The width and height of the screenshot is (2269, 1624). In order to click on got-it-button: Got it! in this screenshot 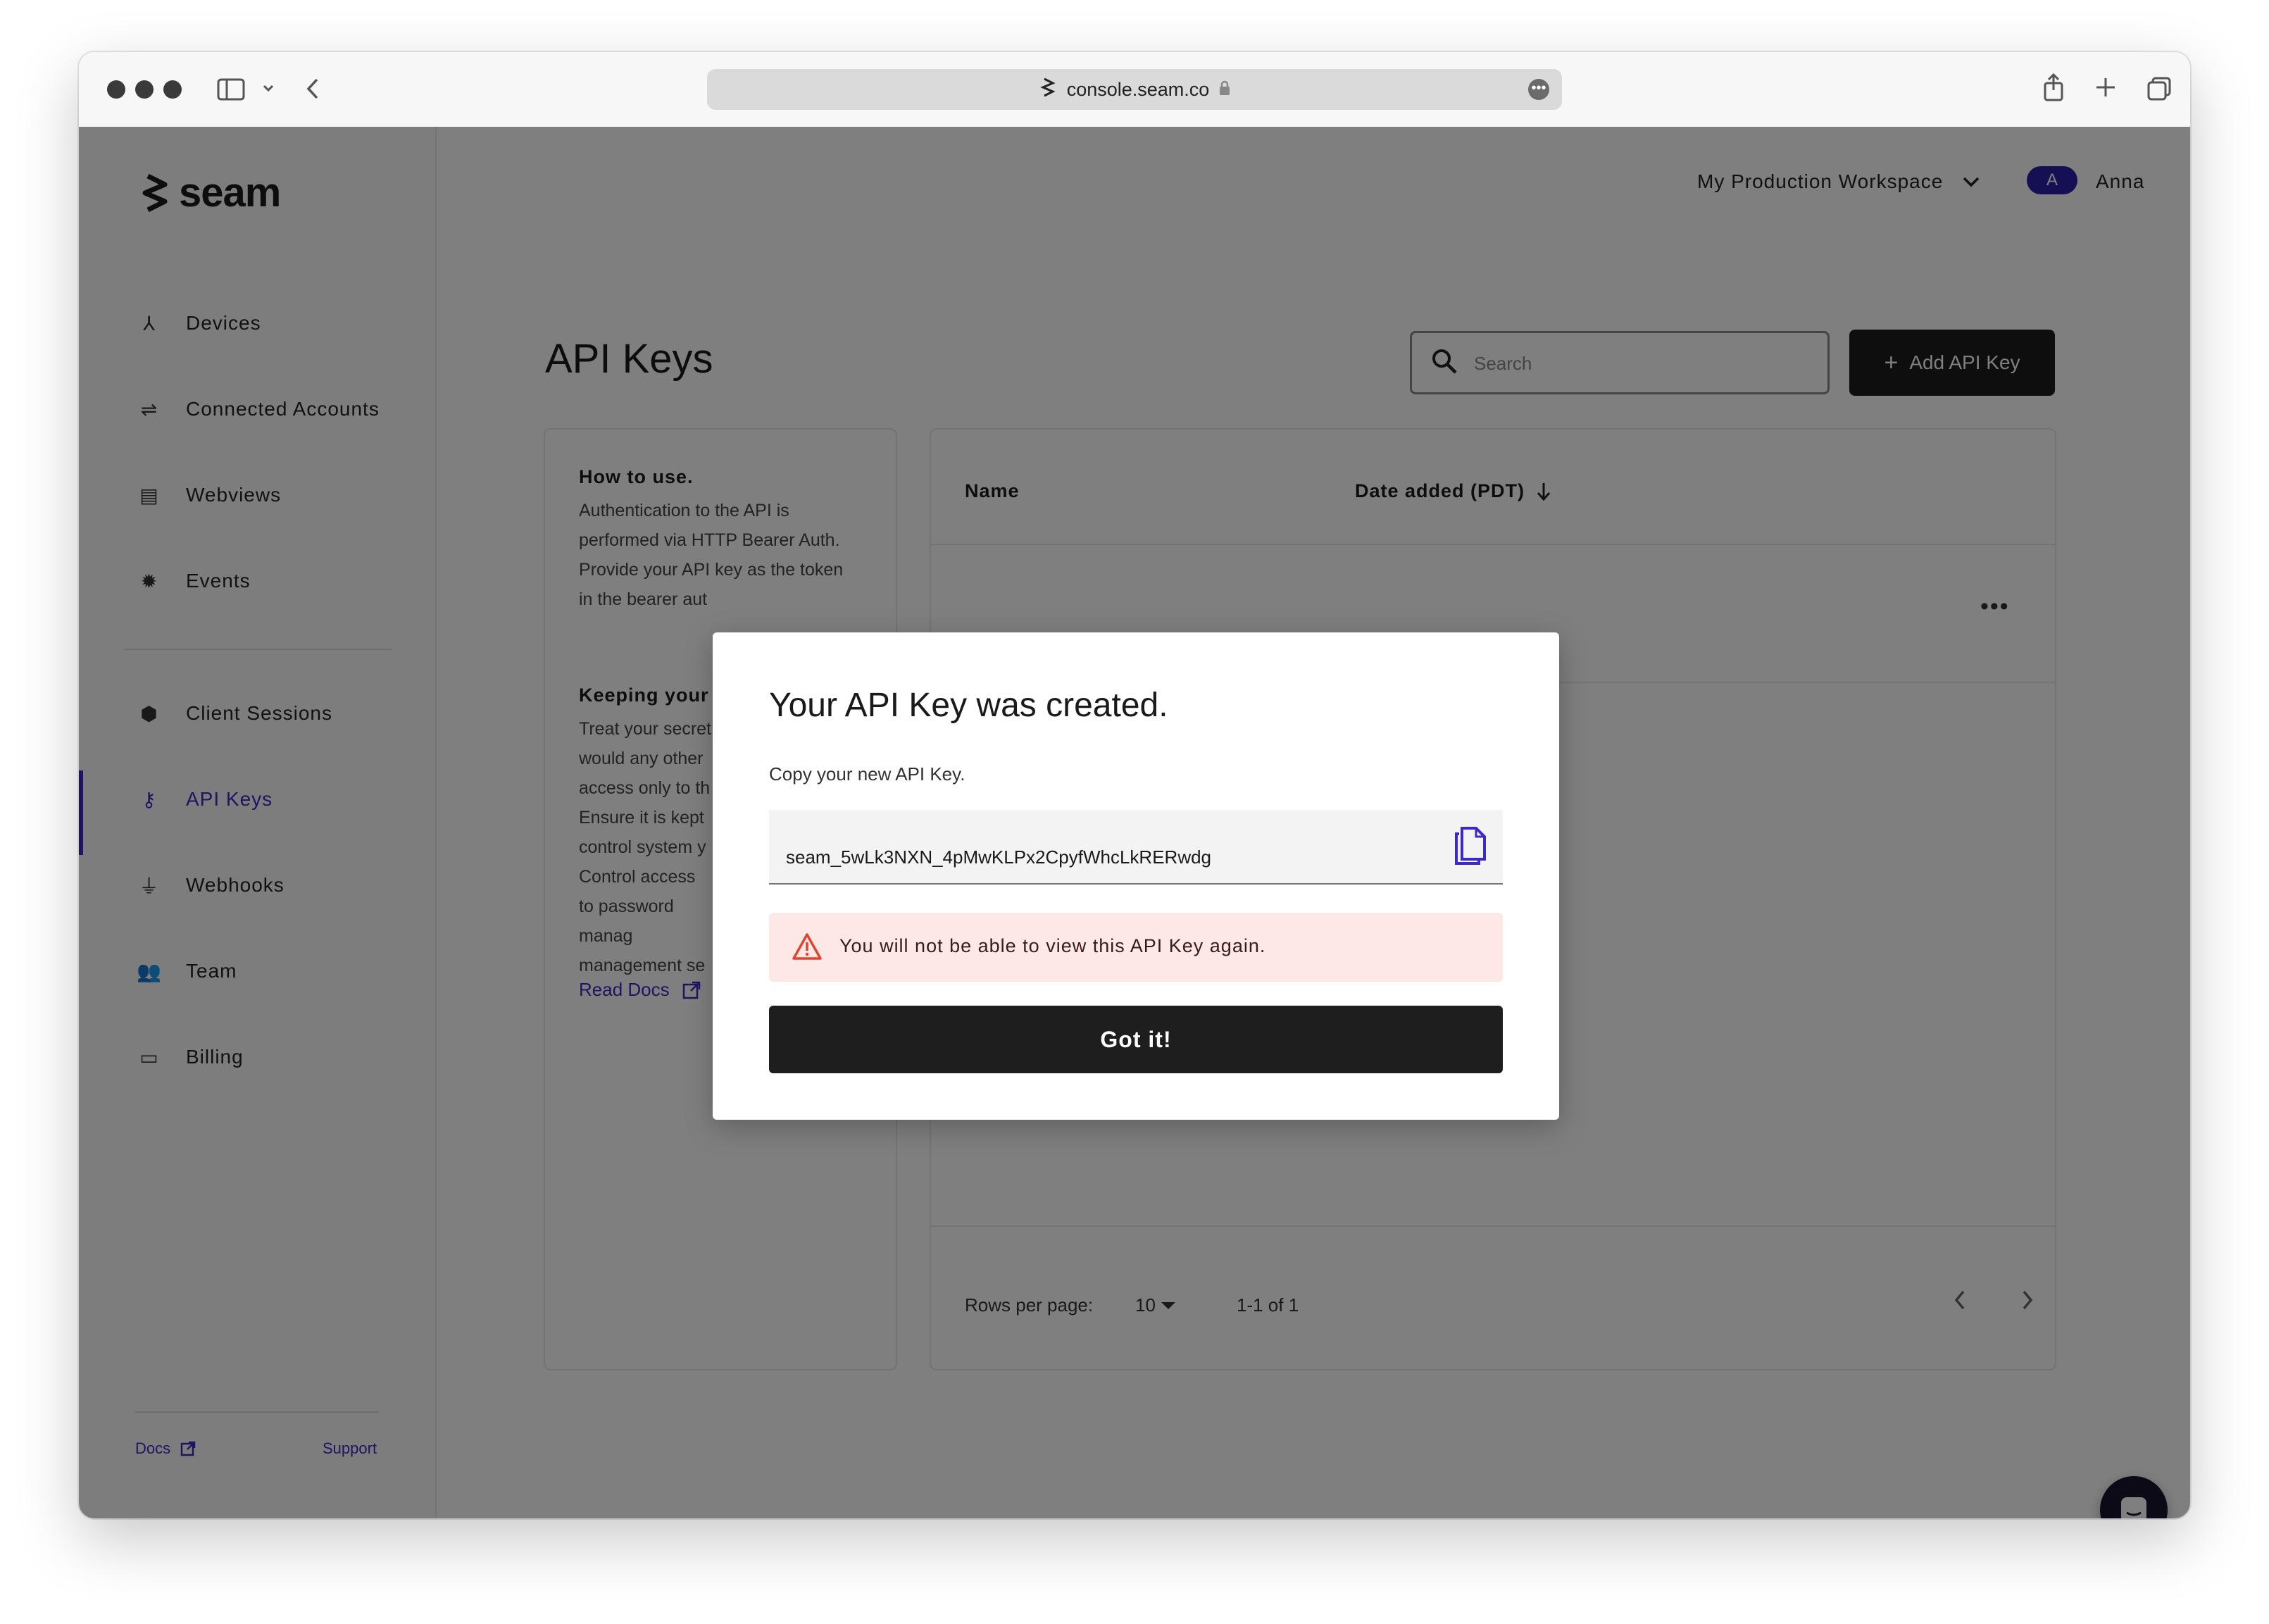, I will do `click(1136, 1039)`.